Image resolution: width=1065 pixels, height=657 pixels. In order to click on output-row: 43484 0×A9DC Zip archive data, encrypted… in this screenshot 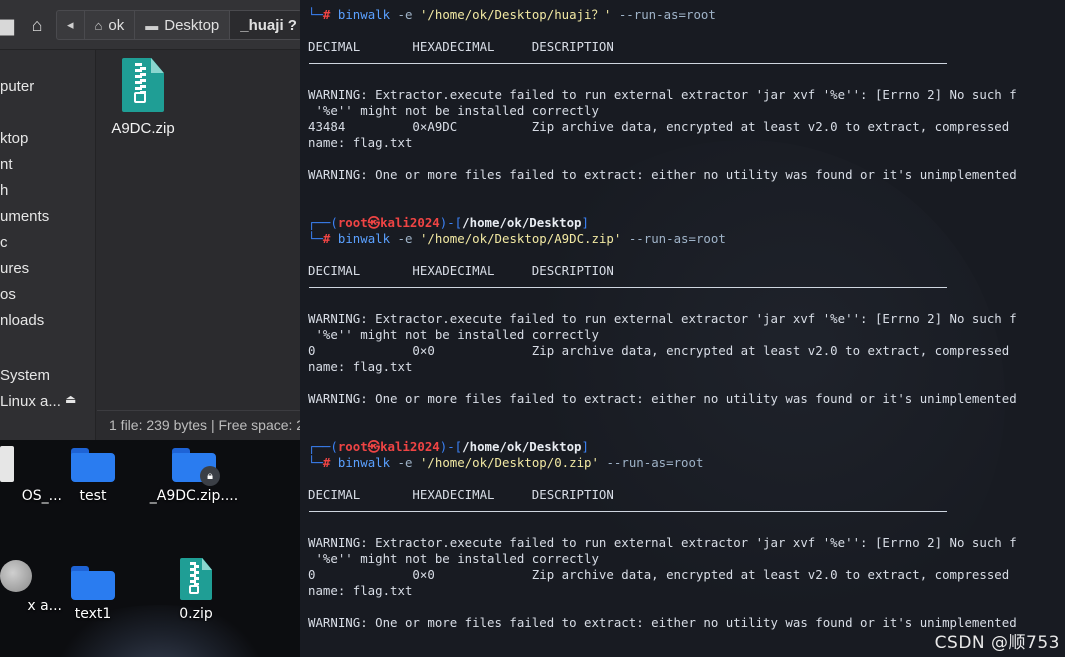, I will do `click(659, 126)`.